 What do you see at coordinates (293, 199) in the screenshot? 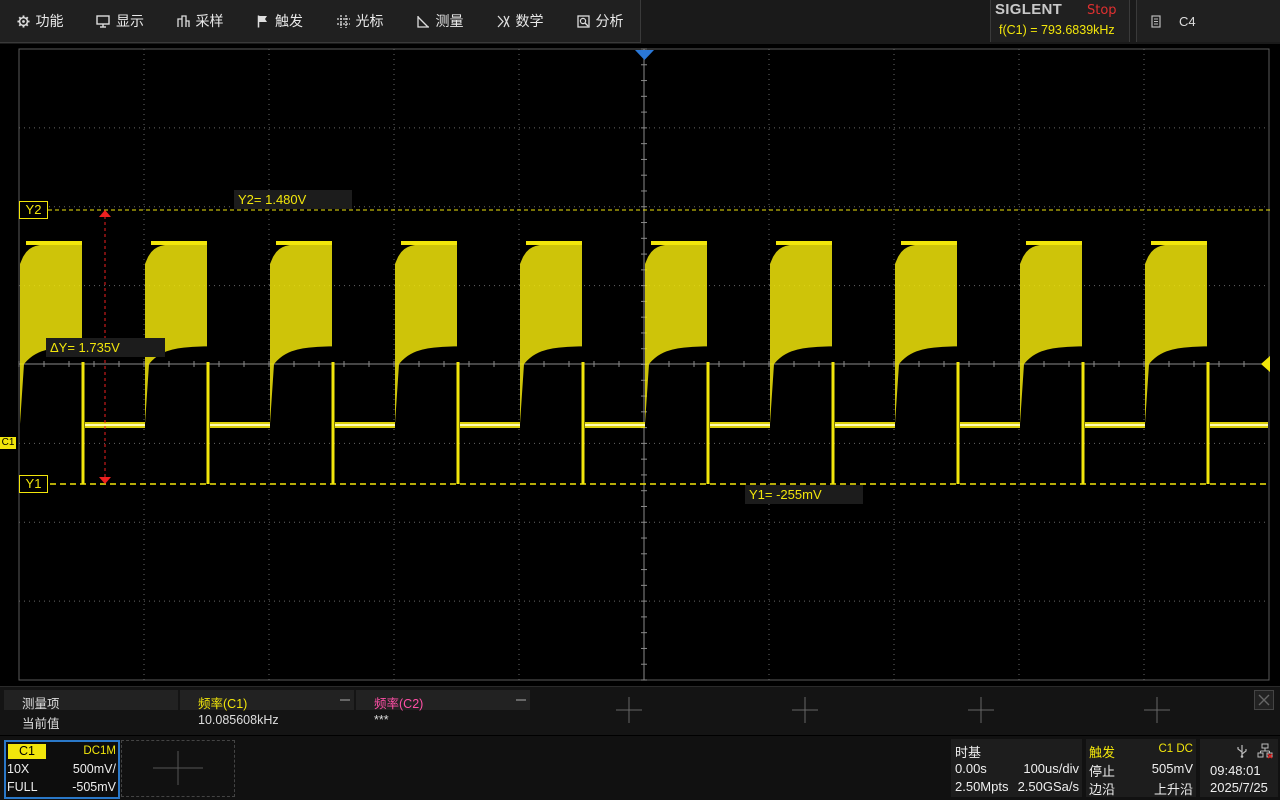
I see `cursor-y2-value: Y2= 1.480V` at bounding box center [293, 199].